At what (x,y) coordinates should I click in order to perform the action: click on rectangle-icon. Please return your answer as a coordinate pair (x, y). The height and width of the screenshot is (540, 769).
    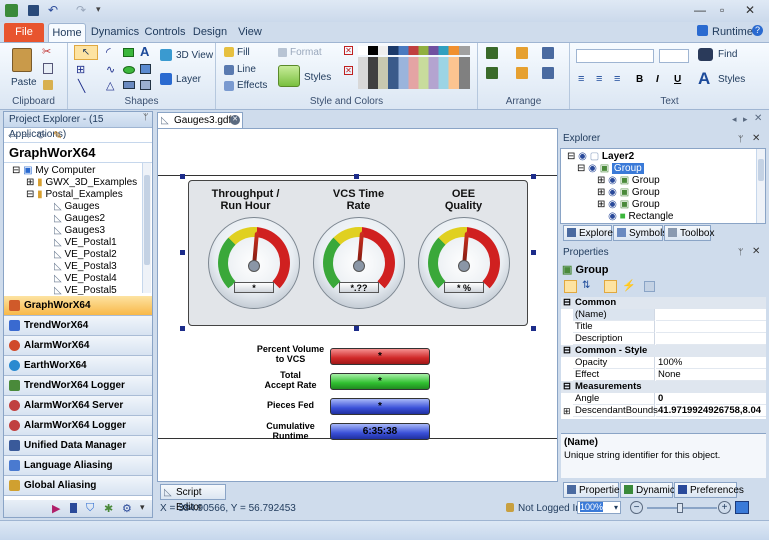
    Looking at the image, I should click on (128, 52).